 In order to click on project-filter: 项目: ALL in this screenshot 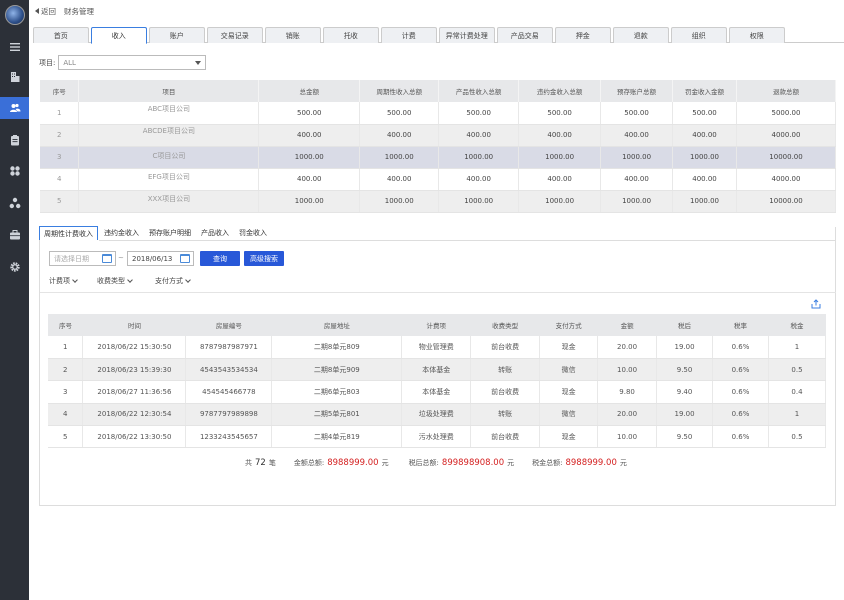, I will do `click(123, 62)`.